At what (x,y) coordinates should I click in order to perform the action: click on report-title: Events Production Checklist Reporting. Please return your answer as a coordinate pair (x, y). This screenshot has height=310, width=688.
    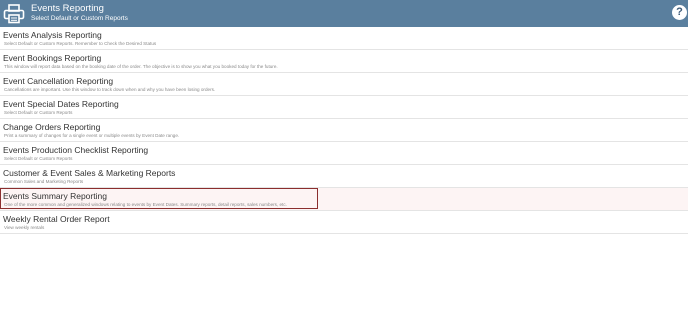
    Looking at the image, I should click on (76, 150).